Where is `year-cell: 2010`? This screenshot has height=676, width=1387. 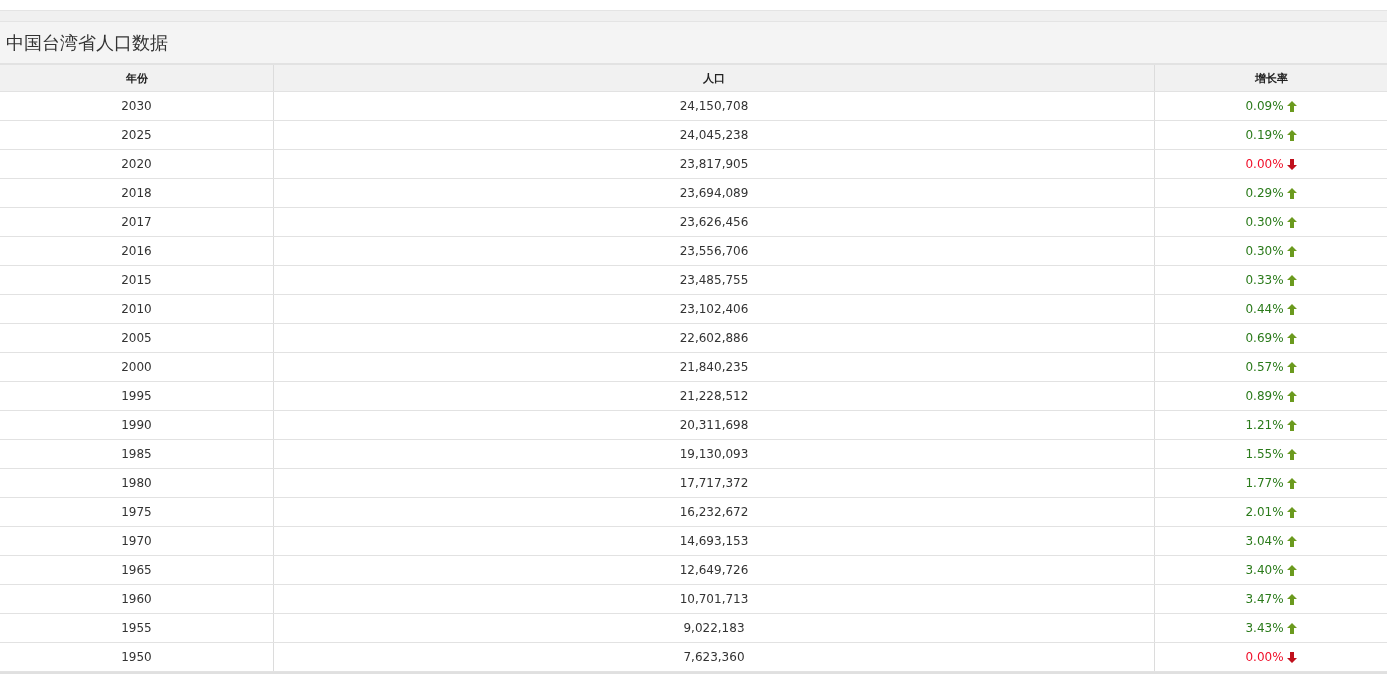 year-cell: 2010 is located at coordinates (136, 309).